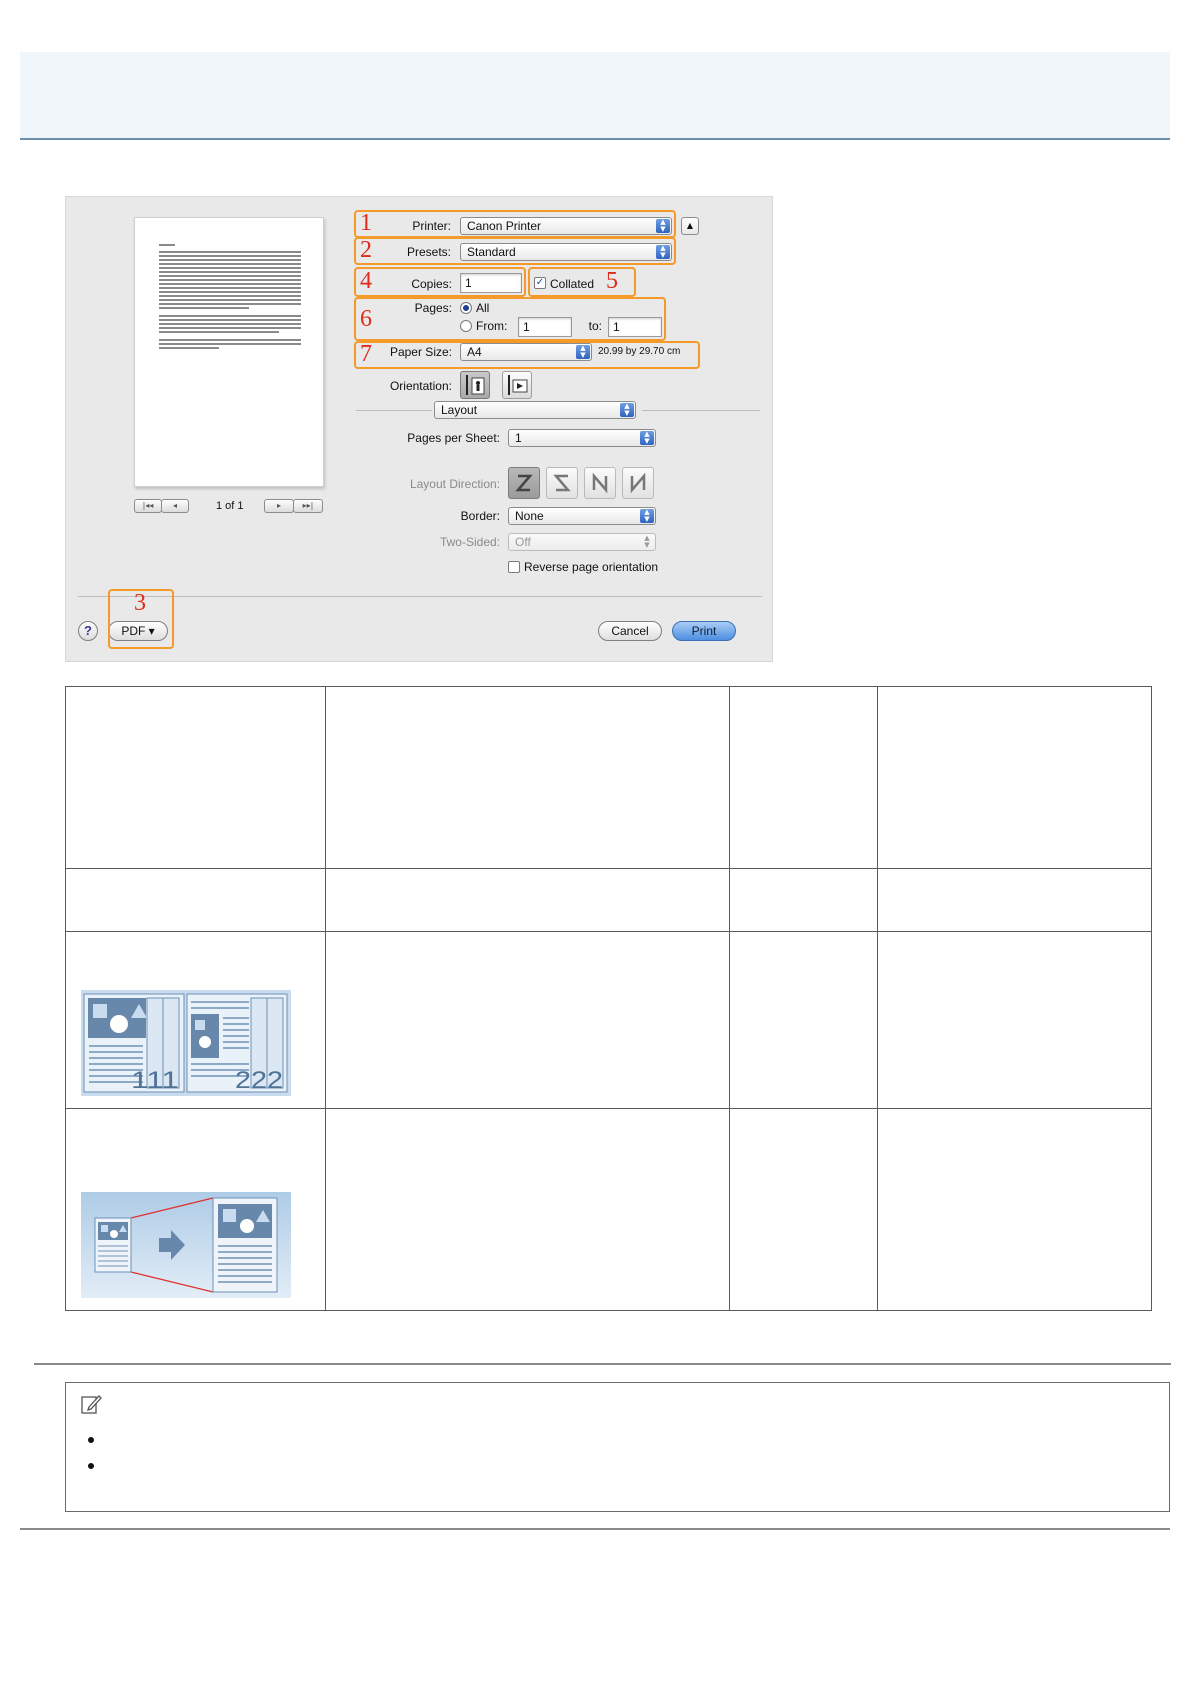 The image size is (1190, 1684). I want to click on callout-number-5: 5, so click(612, 281).